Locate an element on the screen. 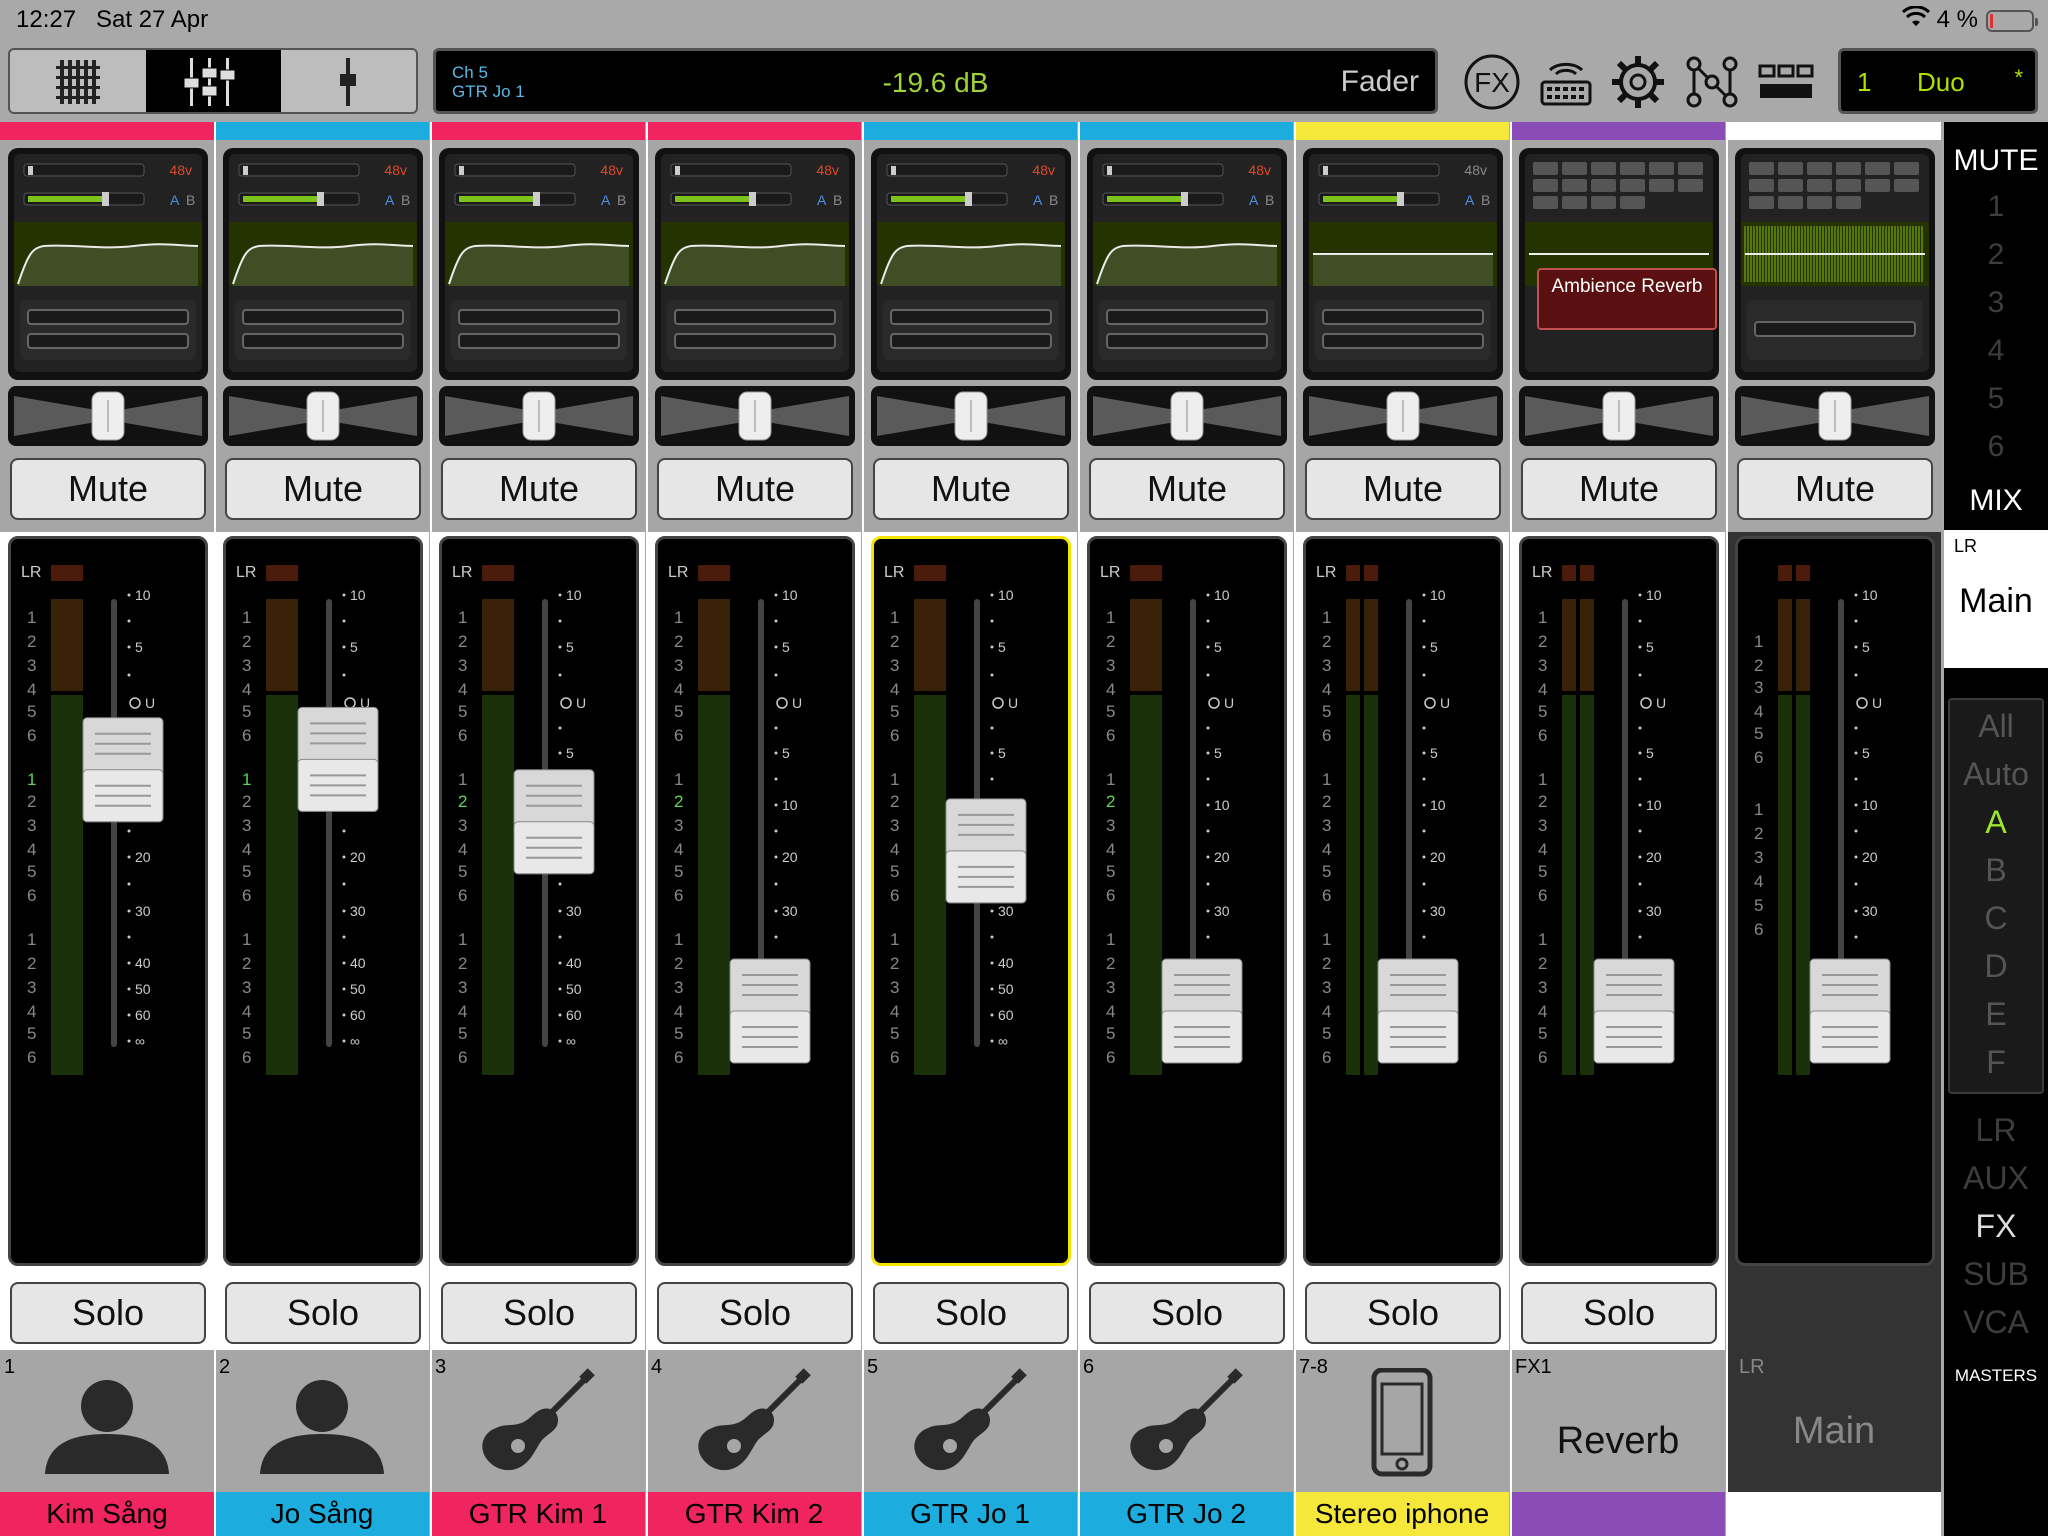 Image resolution: width=2048 pixels, height=1536 pixels. view-group-auto: Auto is located at coordinates (1996, 774).